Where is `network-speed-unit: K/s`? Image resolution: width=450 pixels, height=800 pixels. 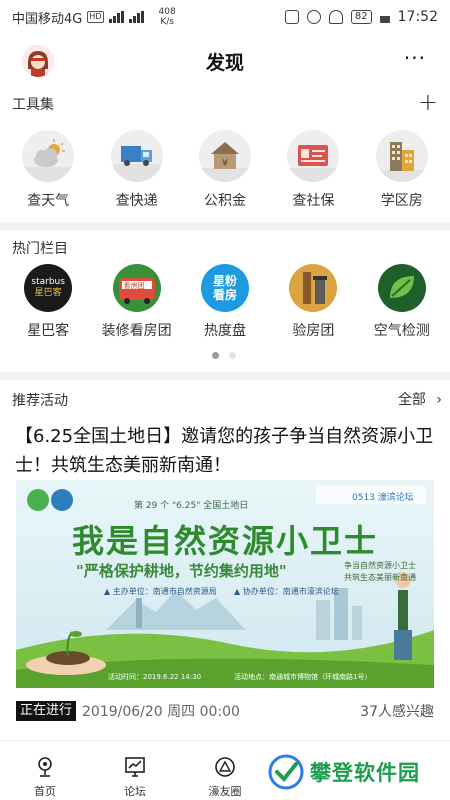 network-speed-unit: K/s is located at coordinates (167, 22).